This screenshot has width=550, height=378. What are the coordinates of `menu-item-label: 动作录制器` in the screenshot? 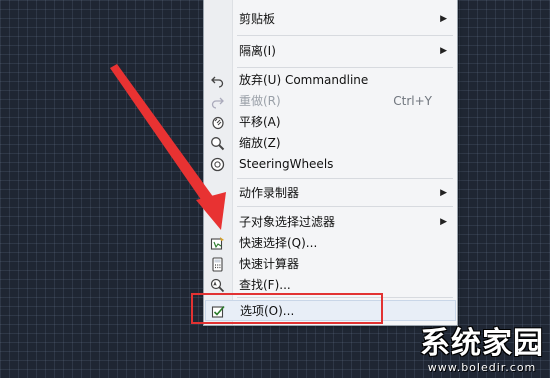 It's located at (269, 193).